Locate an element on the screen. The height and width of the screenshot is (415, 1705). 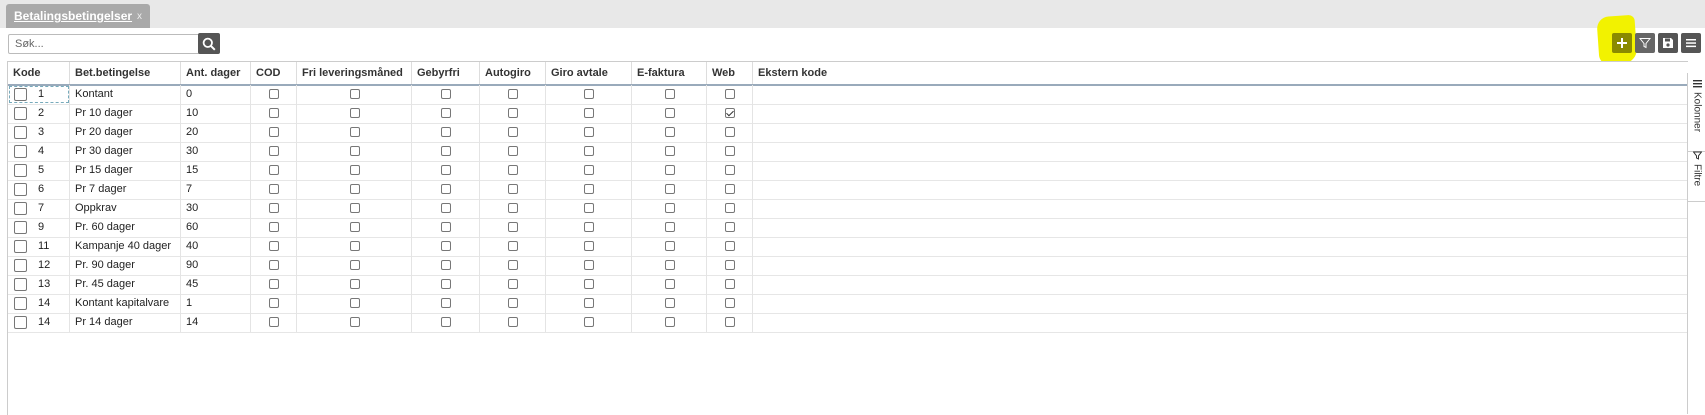
column-header: Fri leveringsmåned is located at coordinates (354, 73).